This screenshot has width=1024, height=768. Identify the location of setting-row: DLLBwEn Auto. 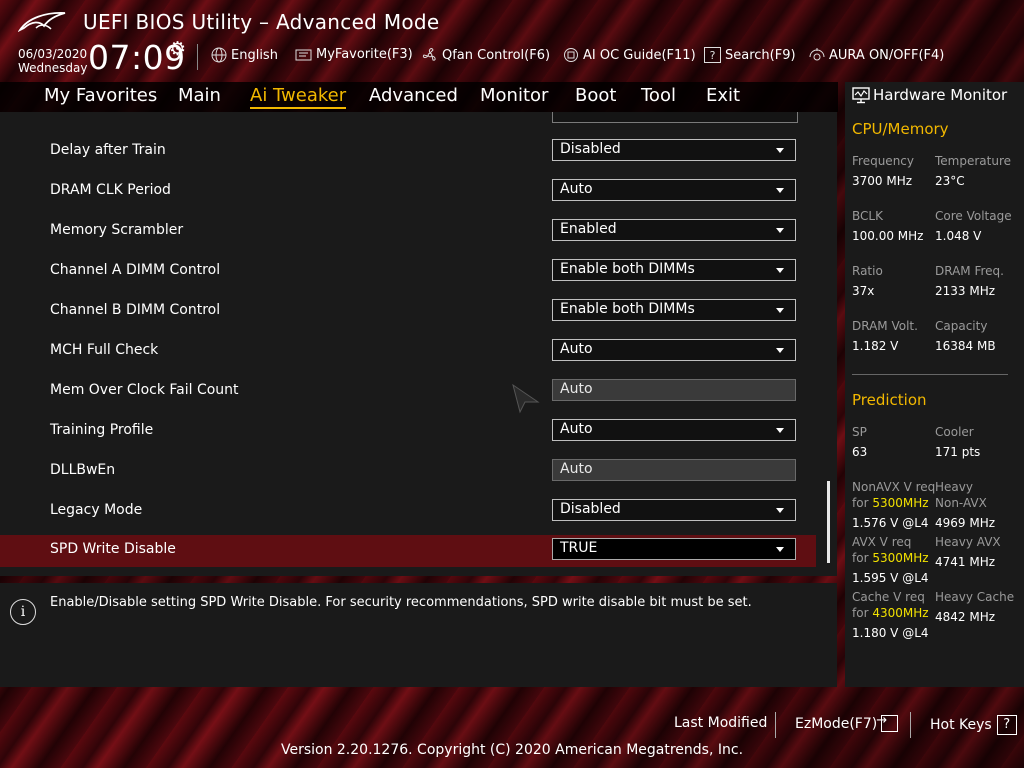
(408, 472).